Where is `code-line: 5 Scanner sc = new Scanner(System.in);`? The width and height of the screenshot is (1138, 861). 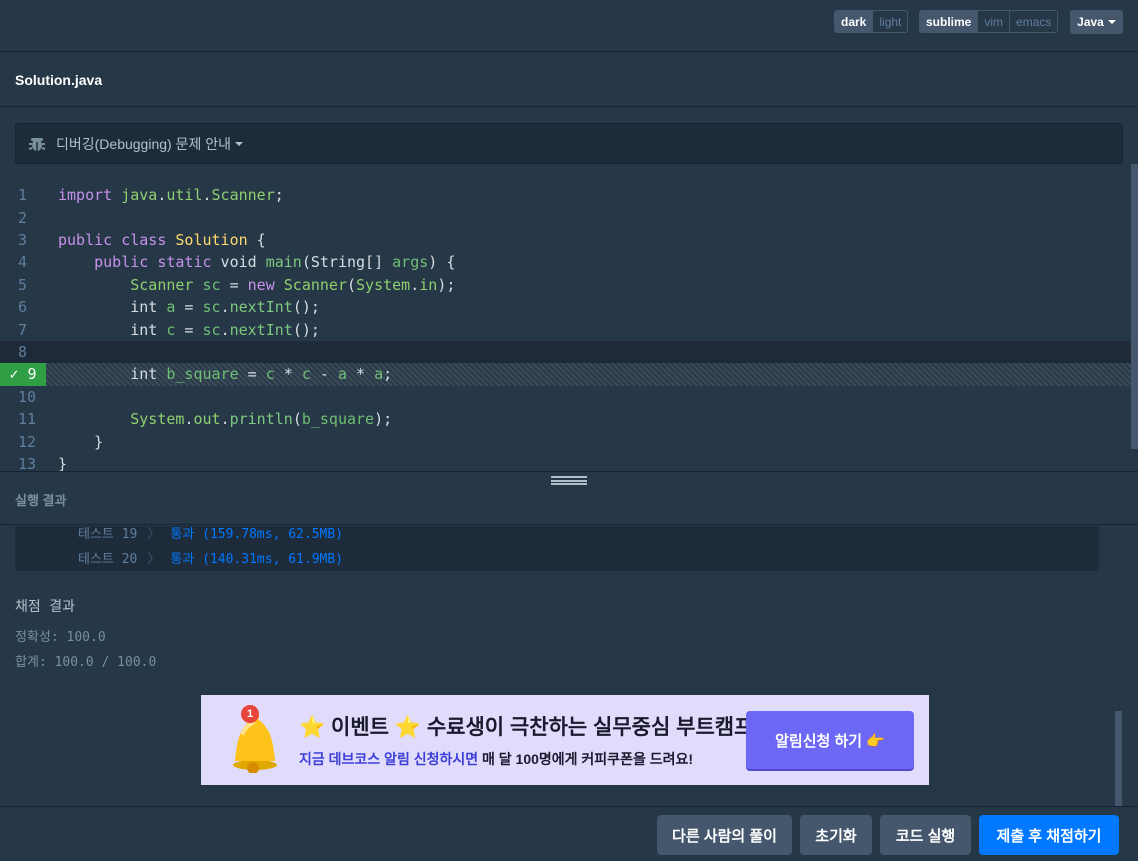 code-line: 5 Scanner sc = new Scanner(System.in); is located at coordinates (565, 285).